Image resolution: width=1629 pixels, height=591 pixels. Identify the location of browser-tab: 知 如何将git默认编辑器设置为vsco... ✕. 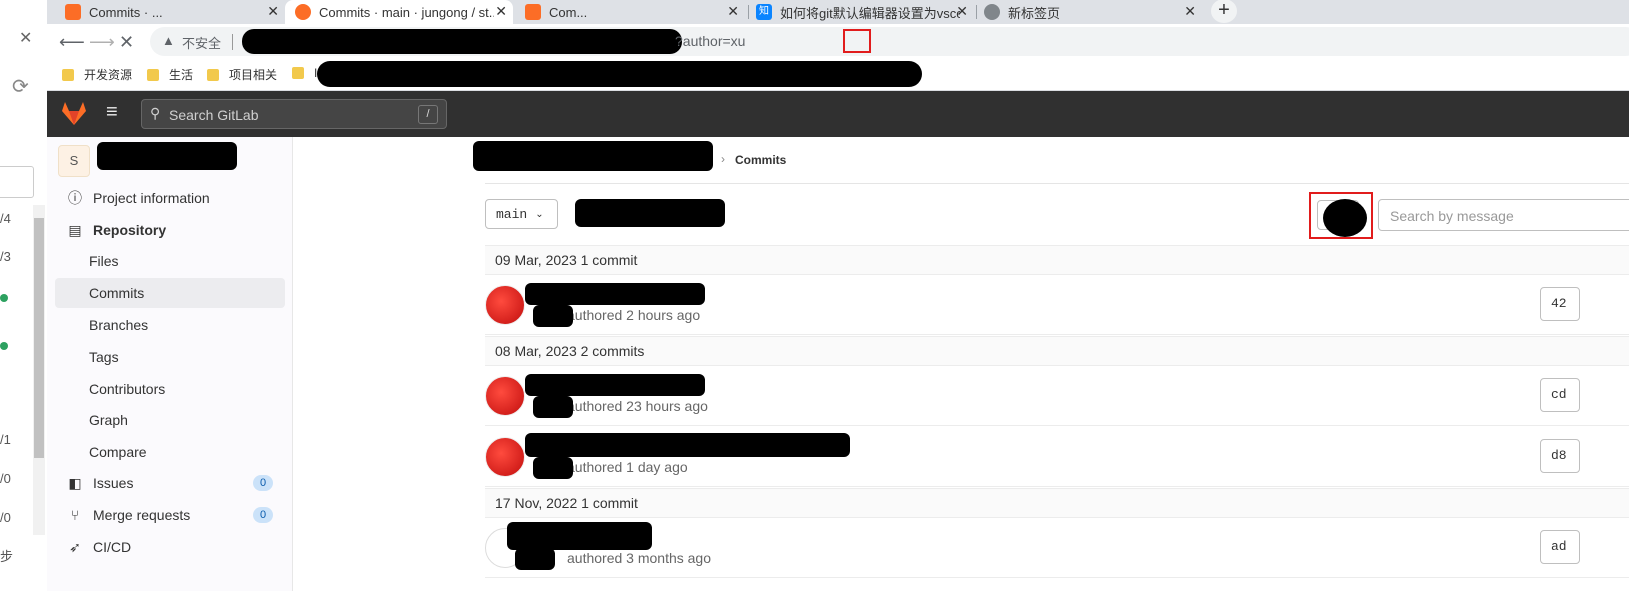
(863, 12).